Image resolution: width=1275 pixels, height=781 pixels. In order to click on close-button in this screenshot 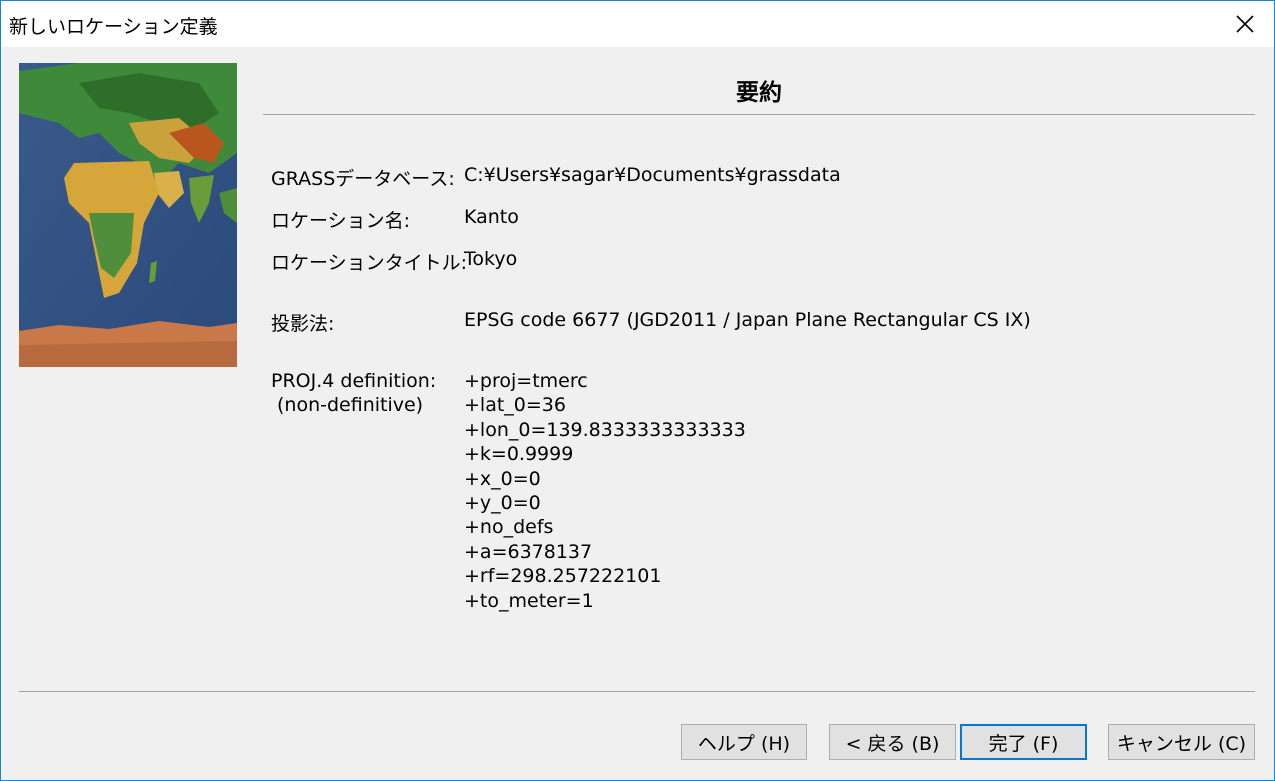, I will do `click(1245, 24)`.